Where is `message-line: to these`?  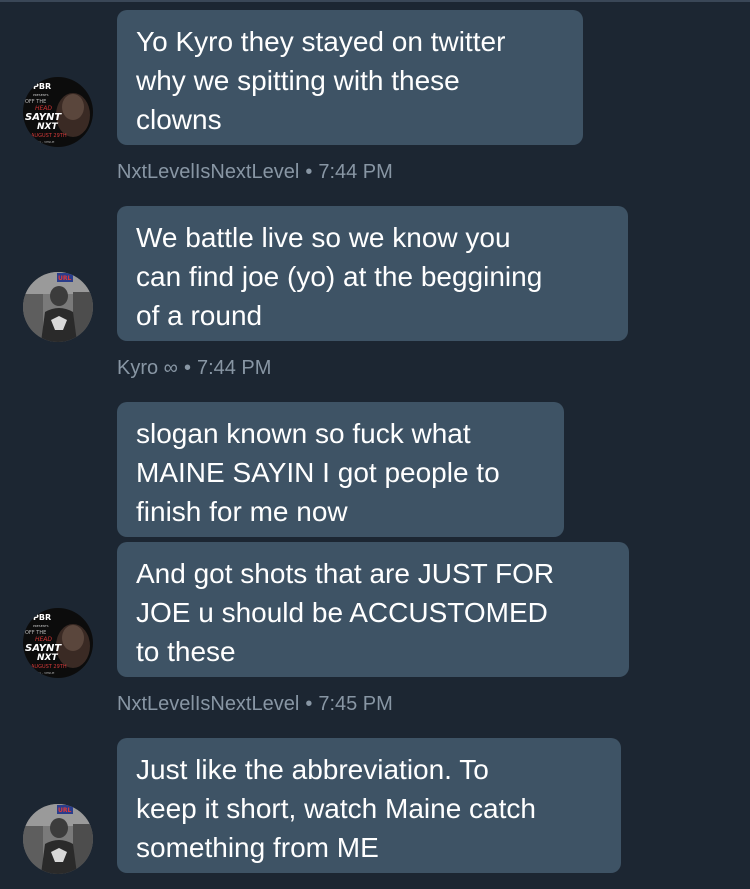 message-line: to these is located at coordinates (186, 651).